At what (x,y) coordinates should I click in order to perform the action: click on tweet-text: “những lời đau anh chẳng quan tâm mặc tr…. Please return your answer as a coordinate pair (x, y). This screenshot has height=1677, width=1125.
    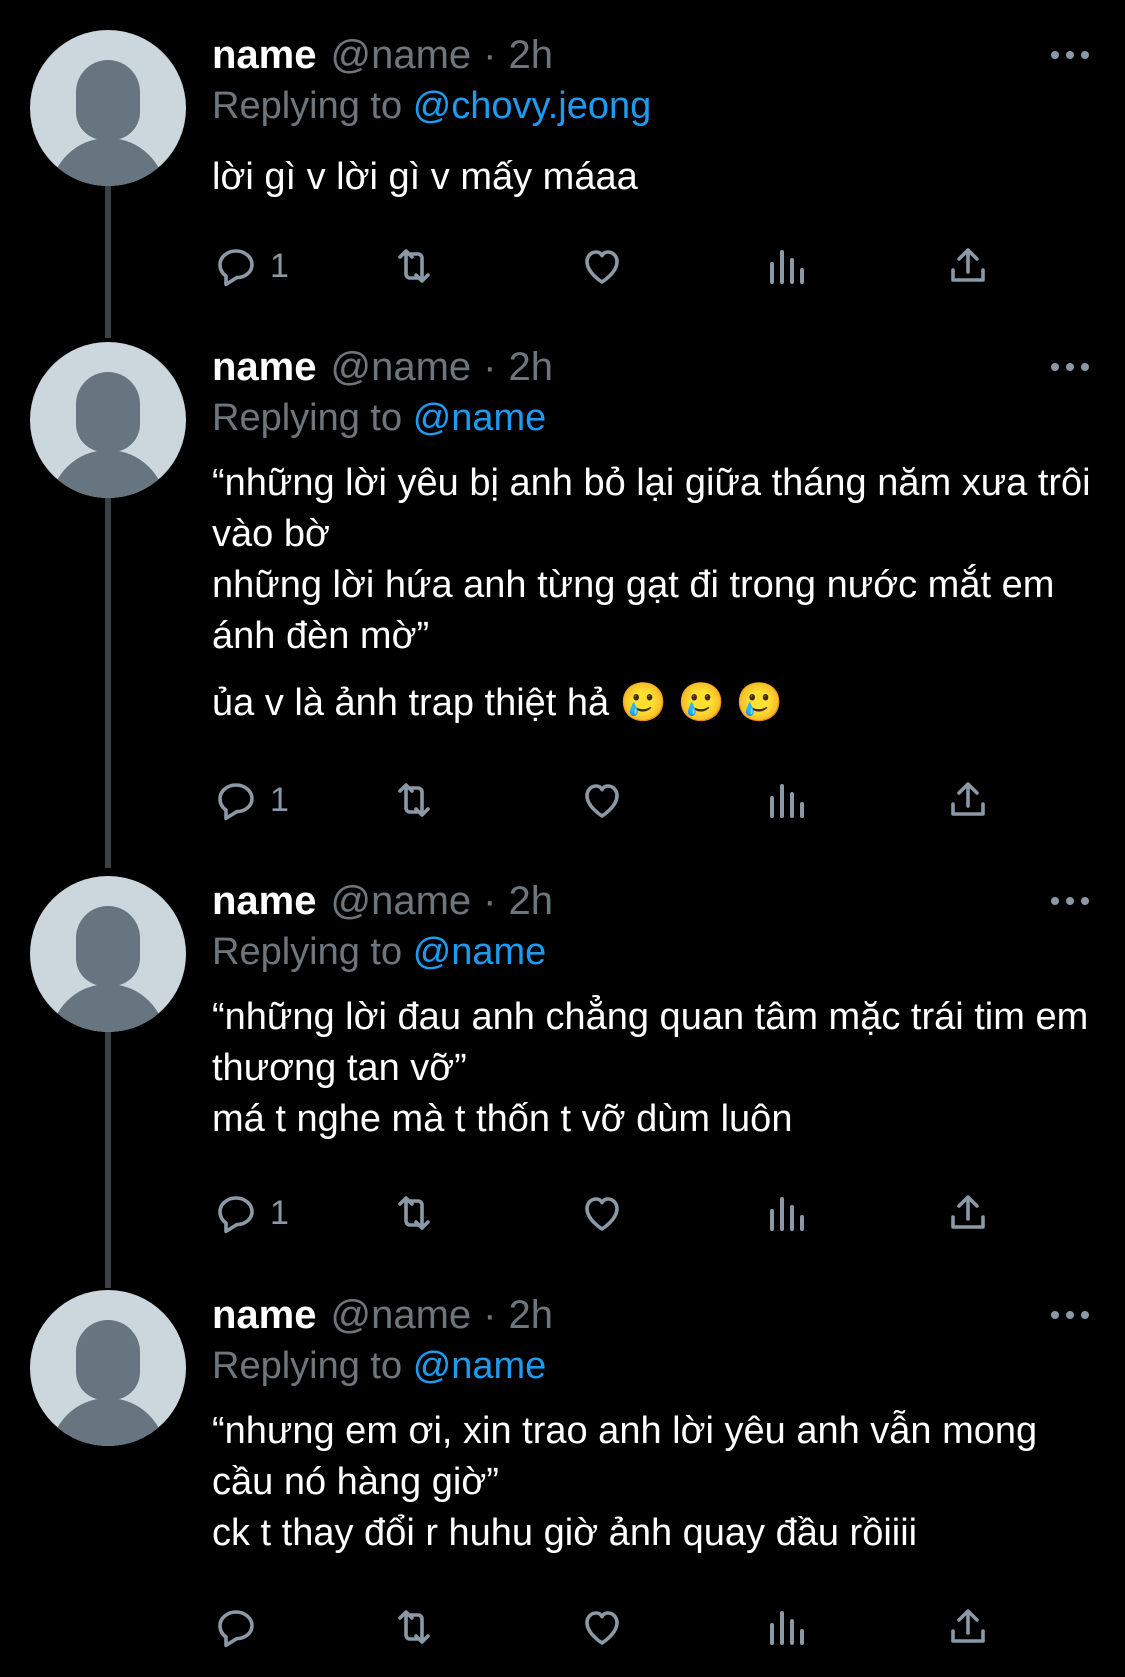
    Looking at the image, I should click on (650, 1068).